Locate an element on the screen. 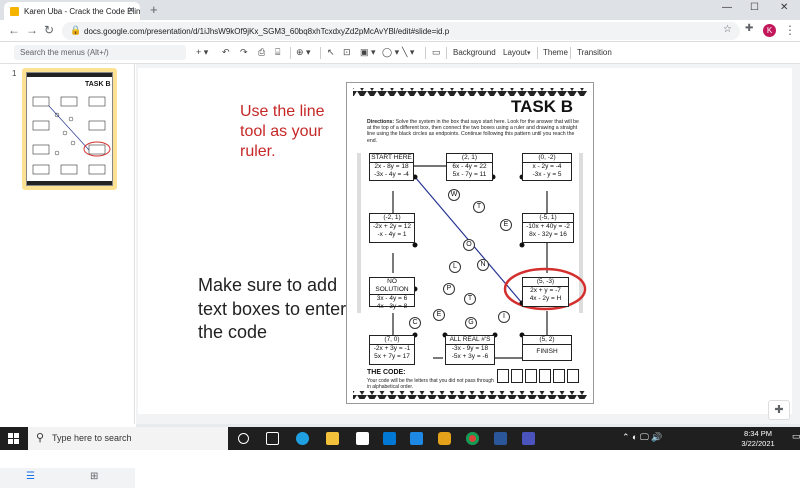 Image resolution: width=800 pixels, height=488 pixels. taskbar-search-input: ⚲ Type here to search is located at coordinates (128, 438).